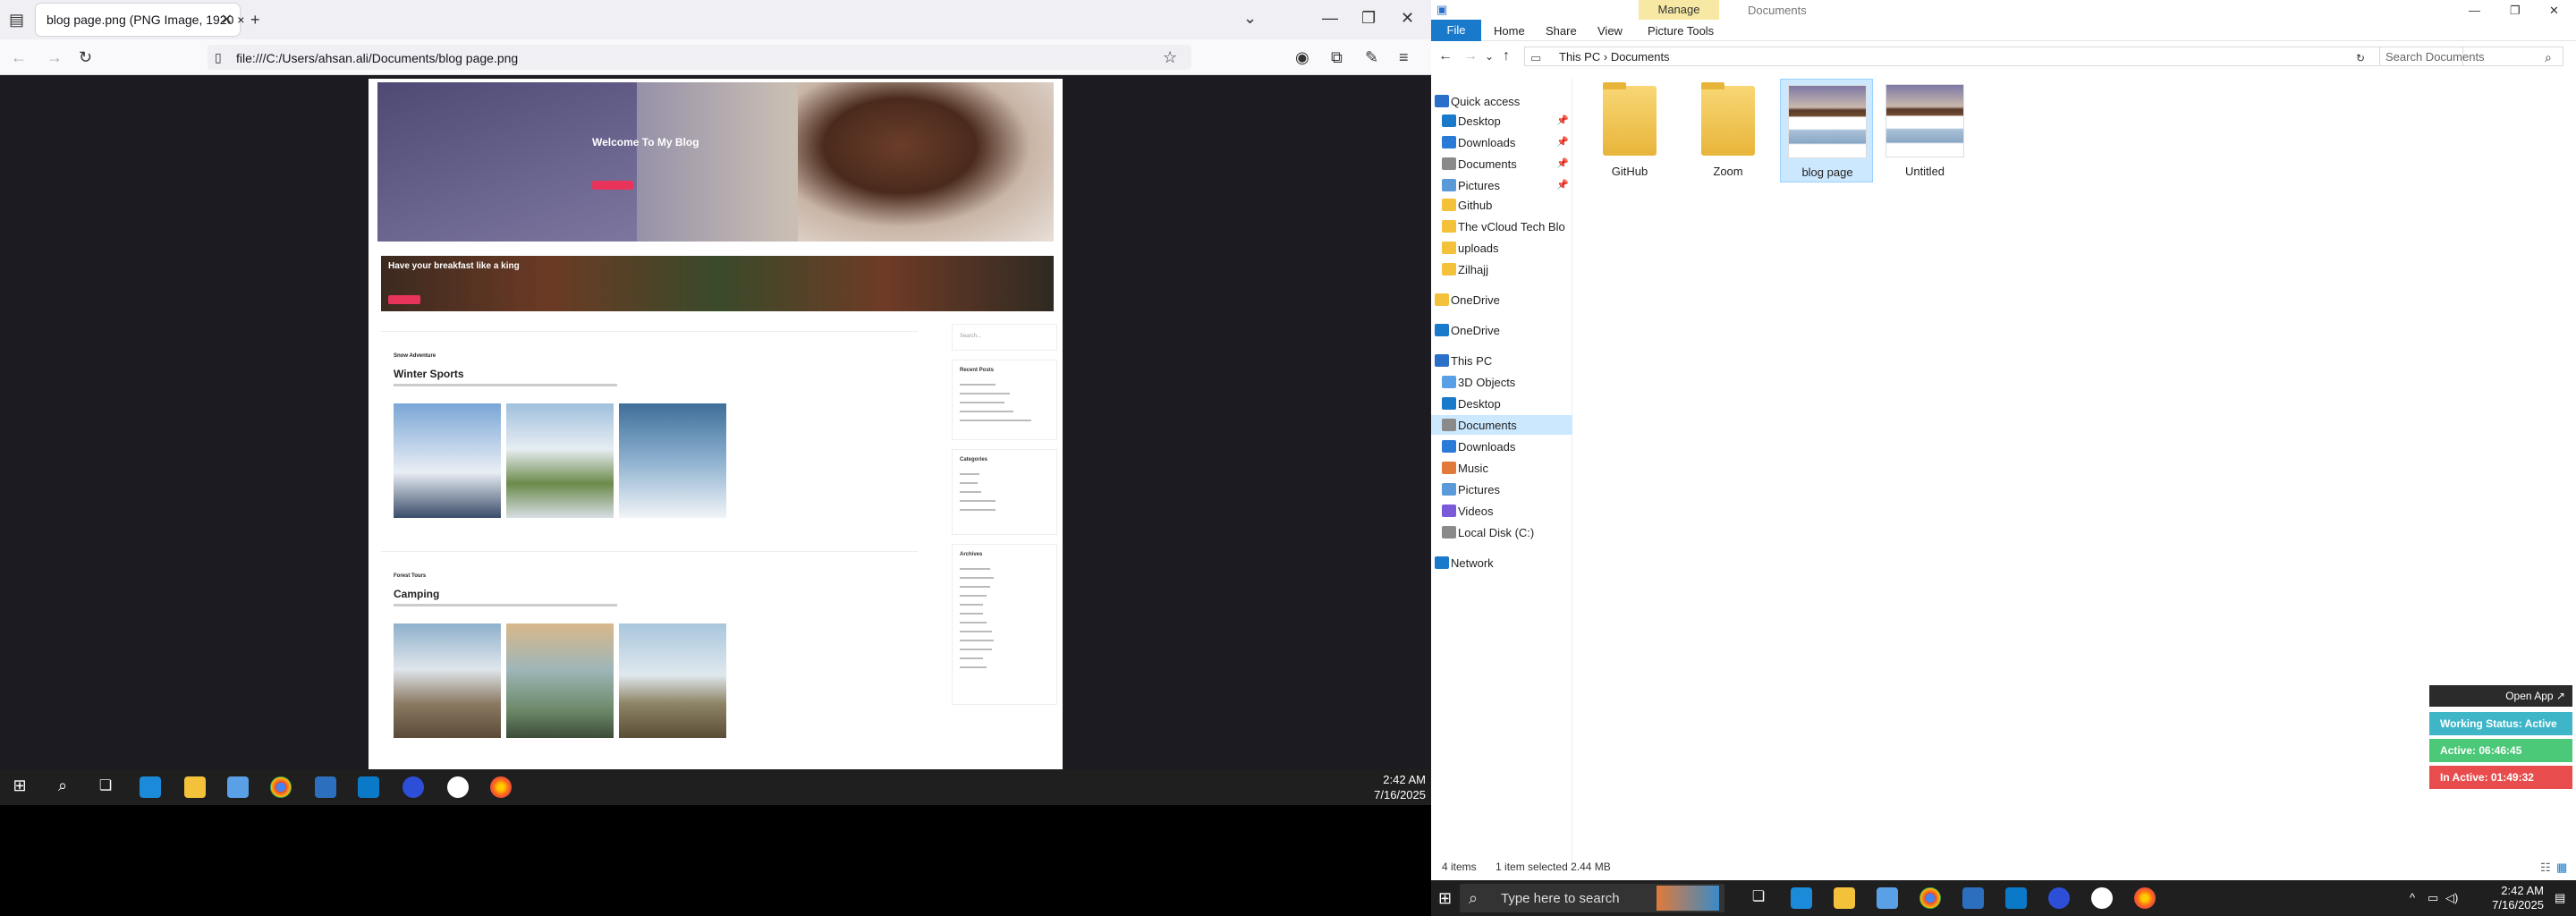  Describe the element at coordinates (1302, 57) in the screenshot. I see `account-icon: ◉` at that location.